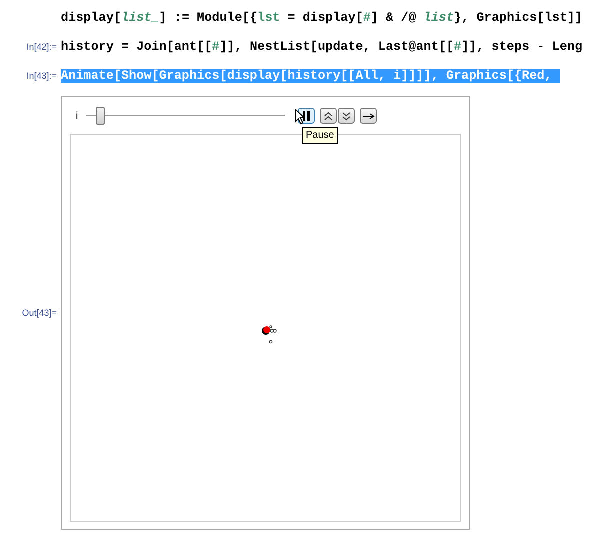  I want to click on variable-label: i, so click(78, 116).